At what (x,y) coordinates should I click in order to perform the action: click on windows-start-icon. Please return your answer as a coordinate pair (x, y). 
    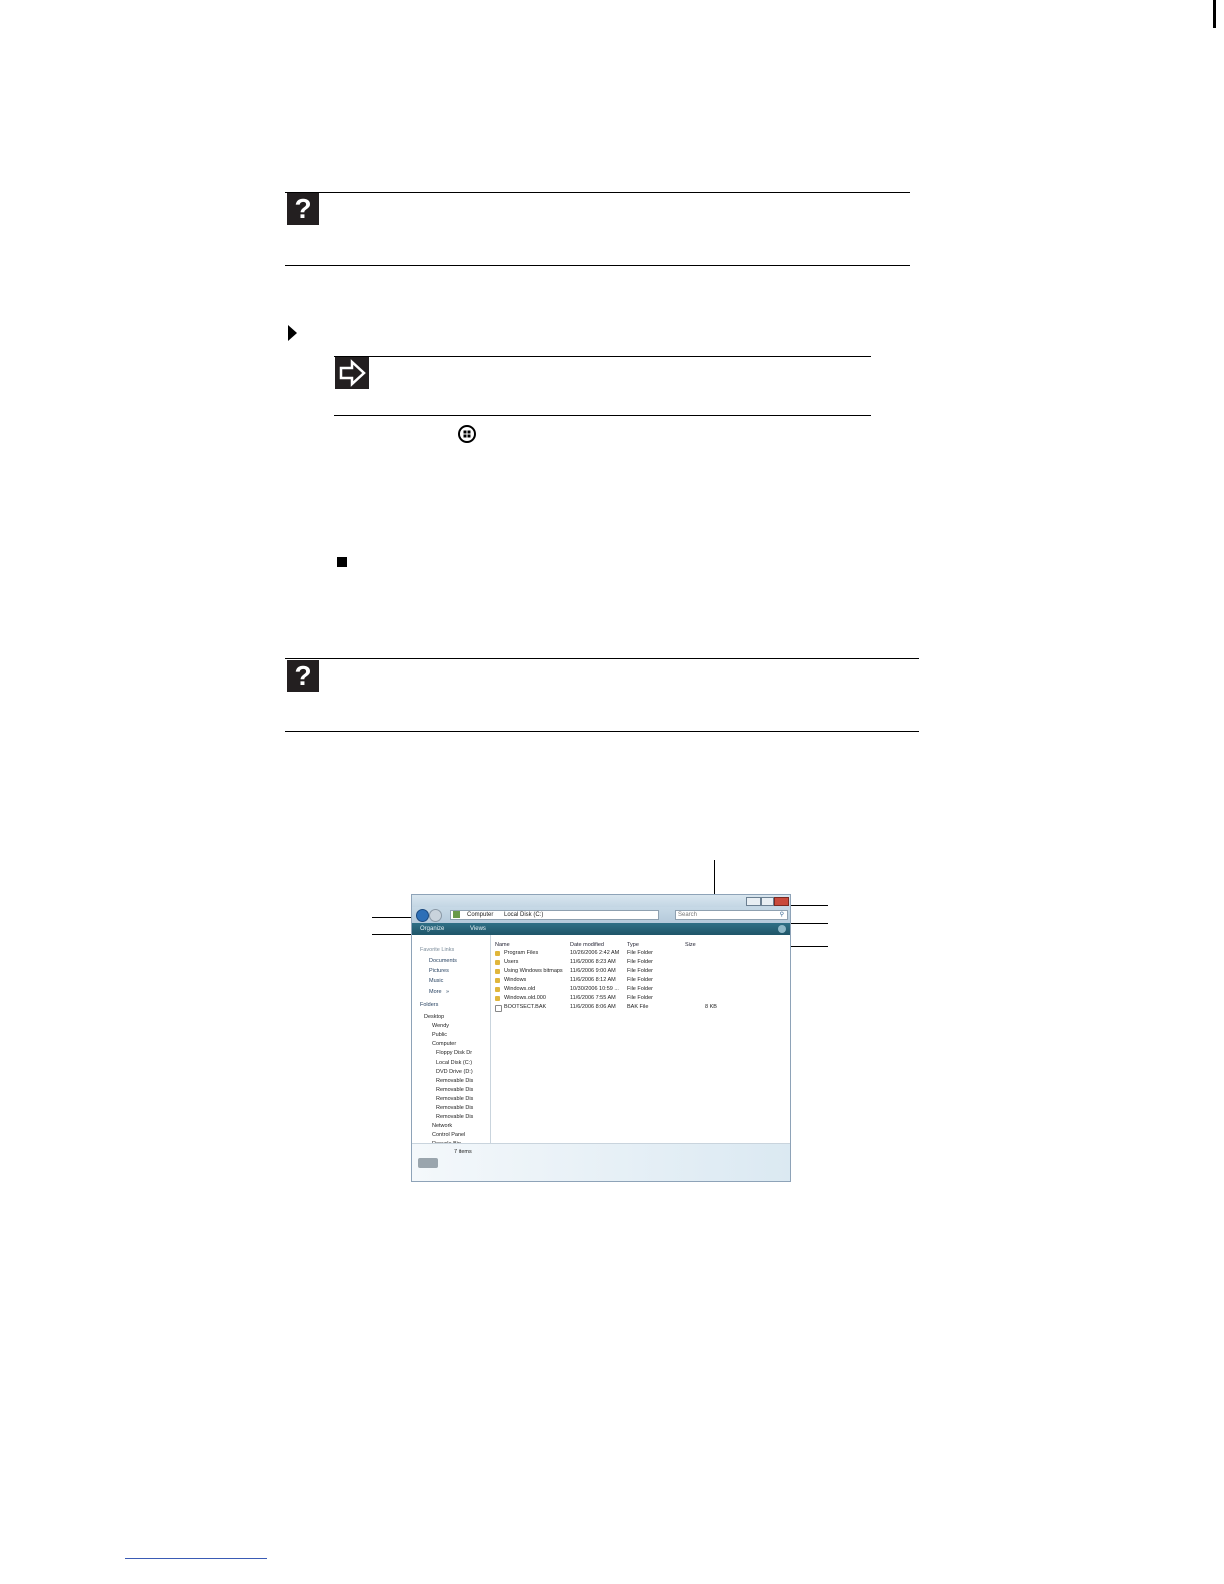
    Looking at the image, I should click on (467, 434).